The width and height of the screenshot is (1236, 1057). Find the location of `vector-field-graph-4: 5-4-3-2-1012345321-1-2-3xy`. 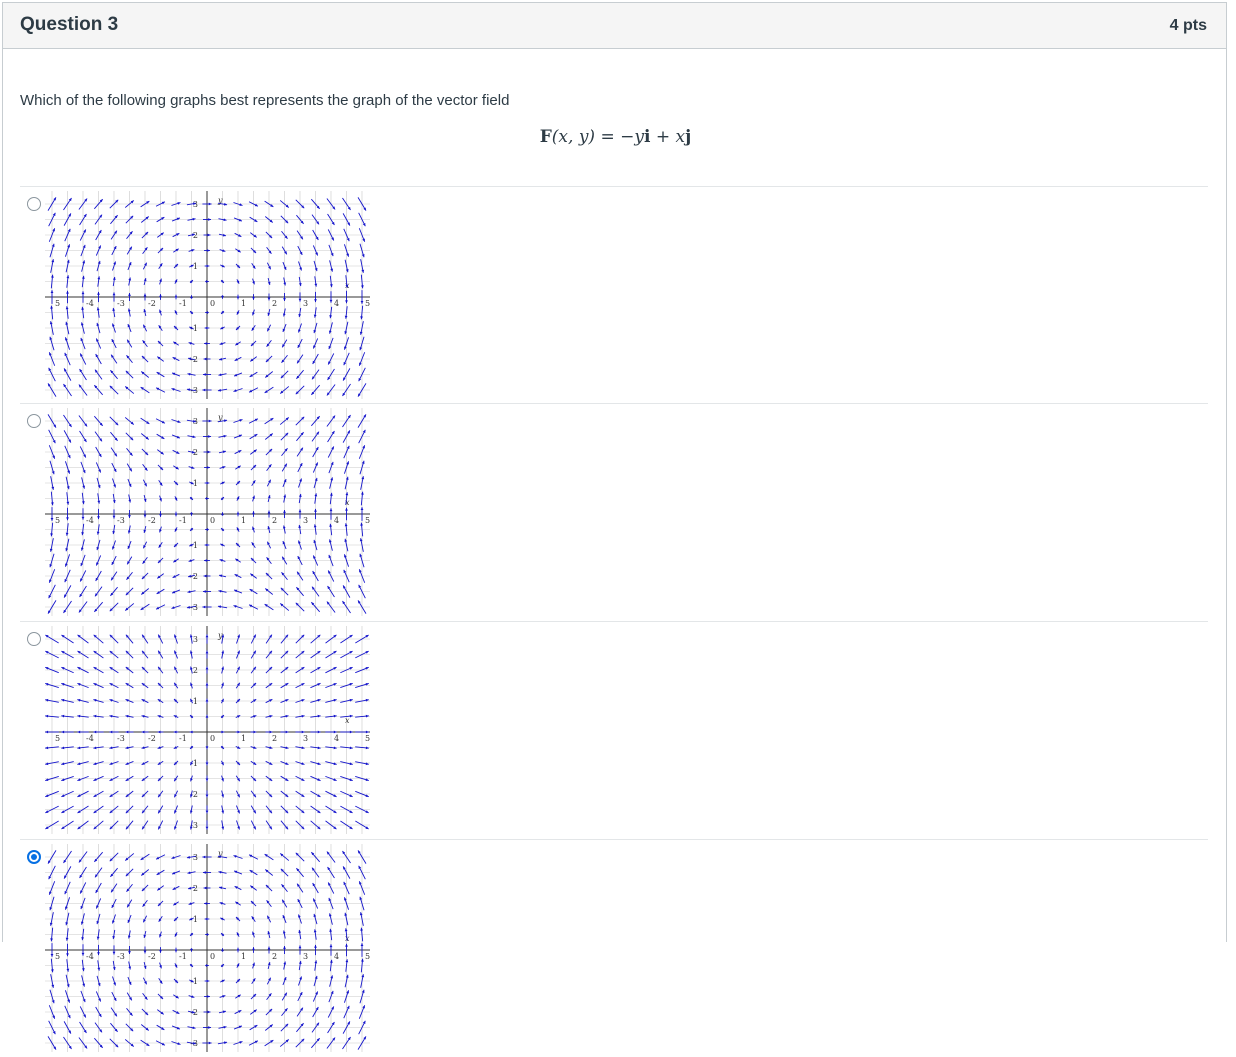

vector-field-graph-4: 5-4-3-2-1012345321-1-2-3xy is located at coordinates (207, 948).